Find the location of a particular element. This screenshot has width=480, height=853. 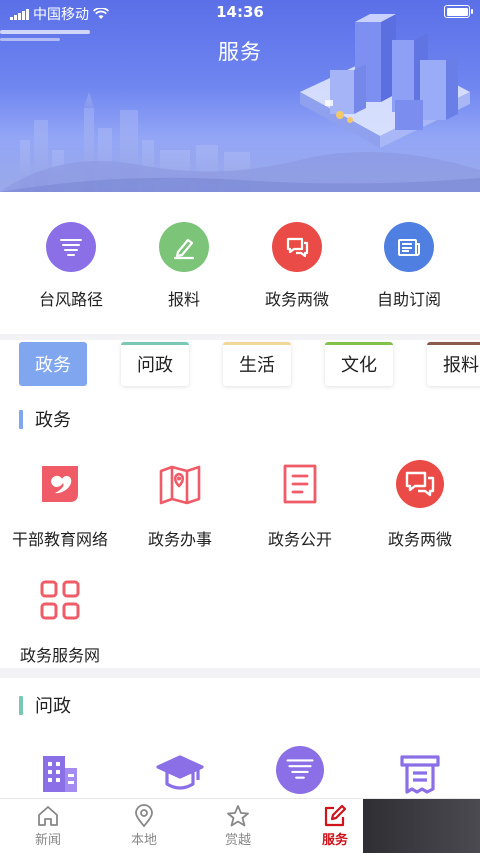

quick-tool-label: 台风路径 is located at coordinates (70, 299).